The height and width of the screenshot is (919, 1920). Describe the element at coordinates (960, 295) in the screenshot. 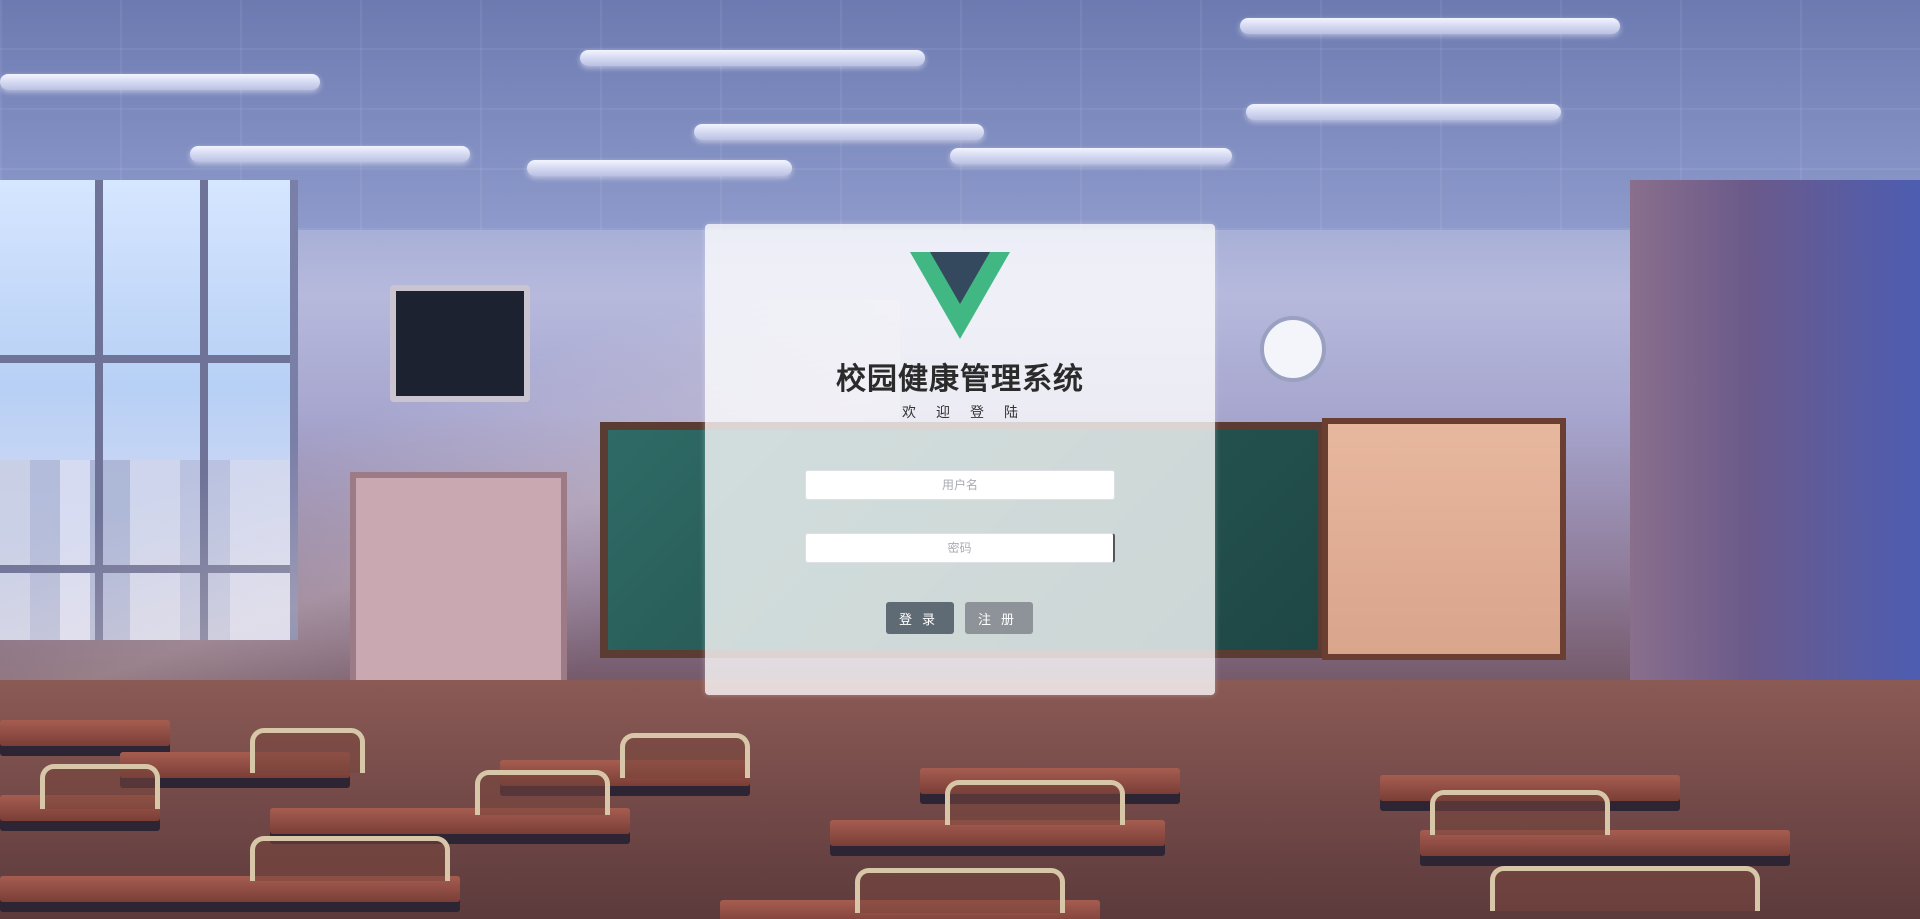

I see `vue-logo-icon` at that location.